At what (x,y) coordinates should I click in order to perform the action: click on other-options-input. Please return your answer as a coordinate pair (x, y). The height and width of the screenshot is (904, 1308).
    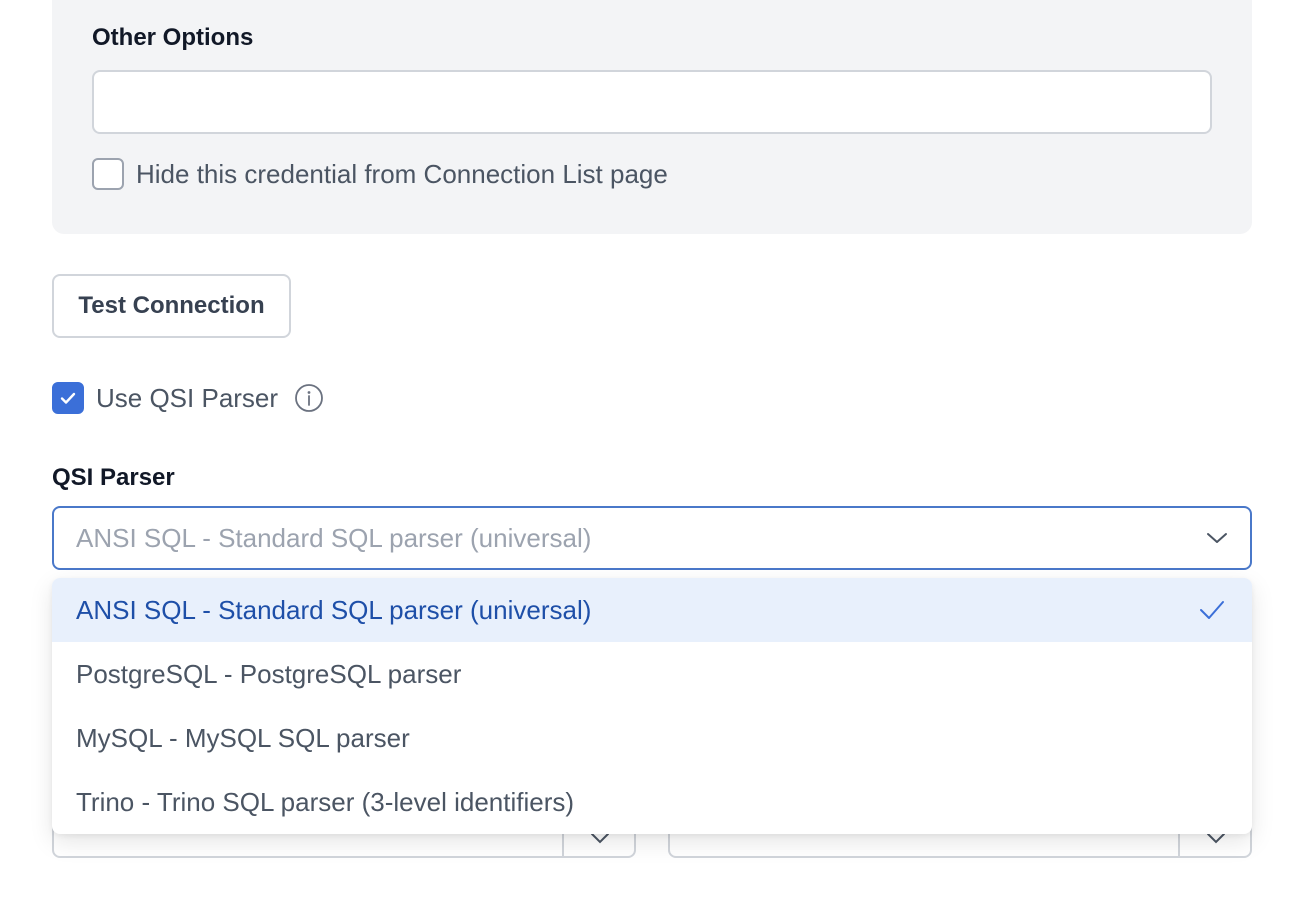
    Looking at the image, I should click on (652, 102).